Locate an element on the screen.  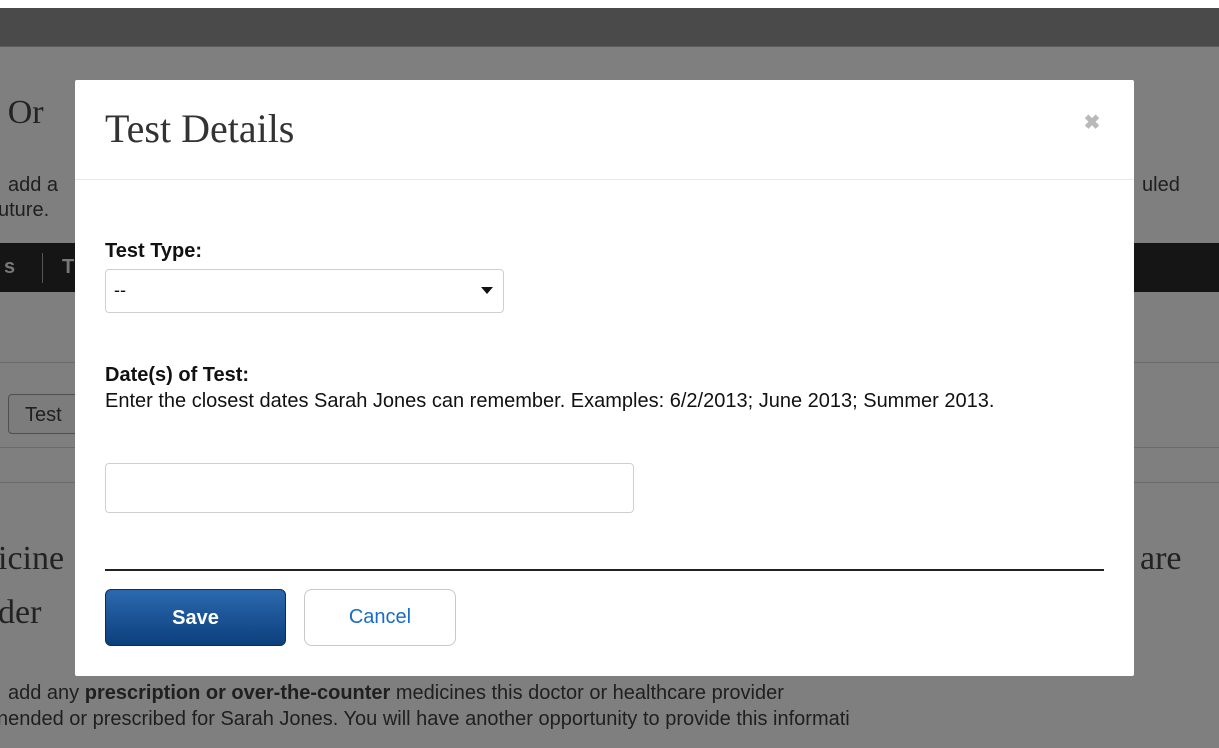
test-type-select: -- is located at coordinates (304, 291).